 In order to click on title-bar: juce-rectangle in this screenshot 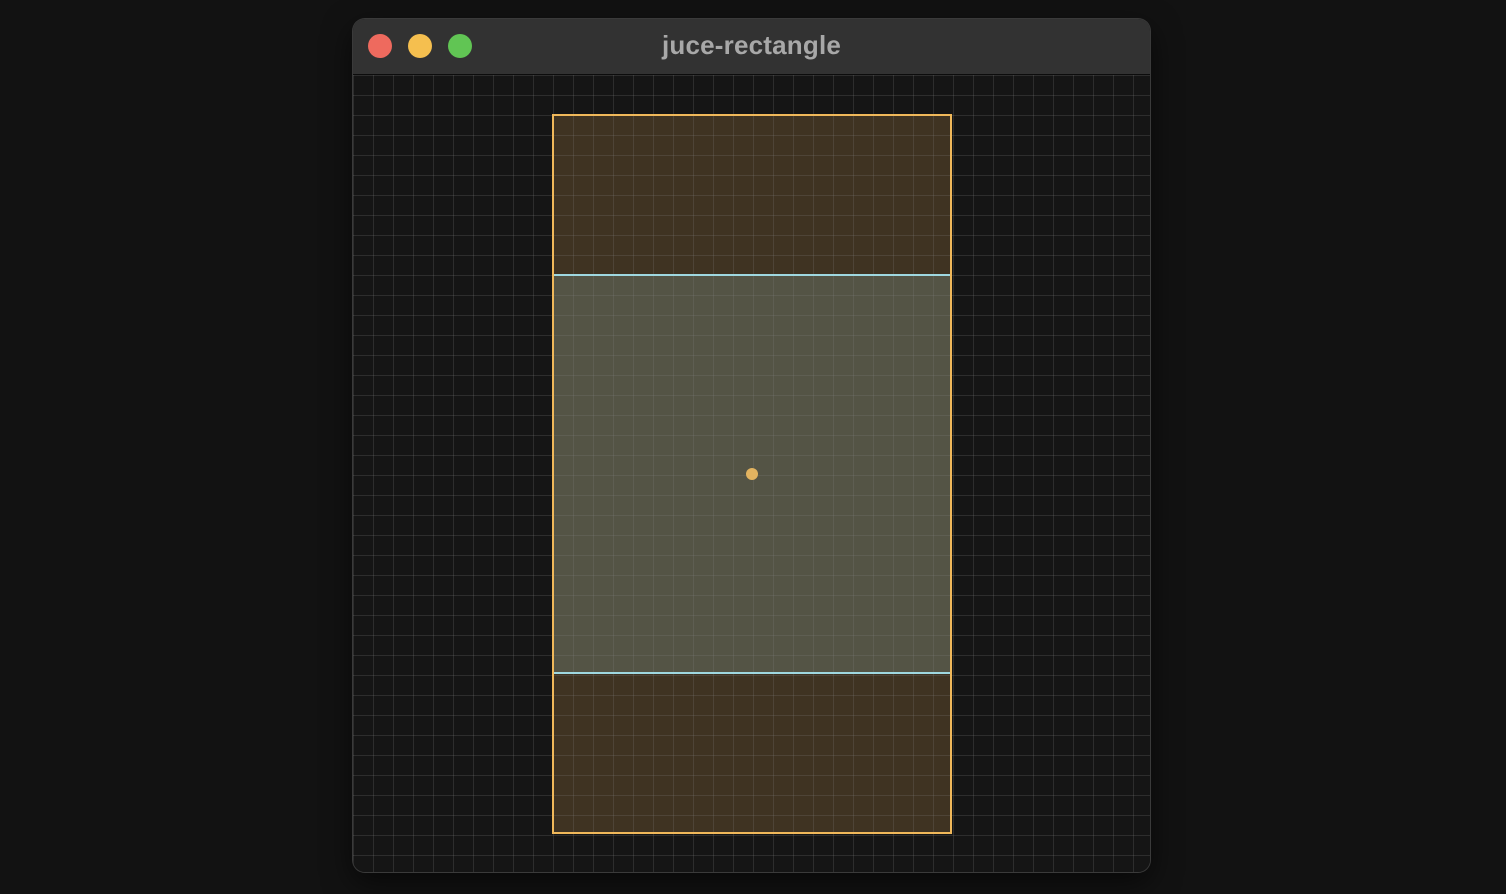, I will do `click(751, 47)`.